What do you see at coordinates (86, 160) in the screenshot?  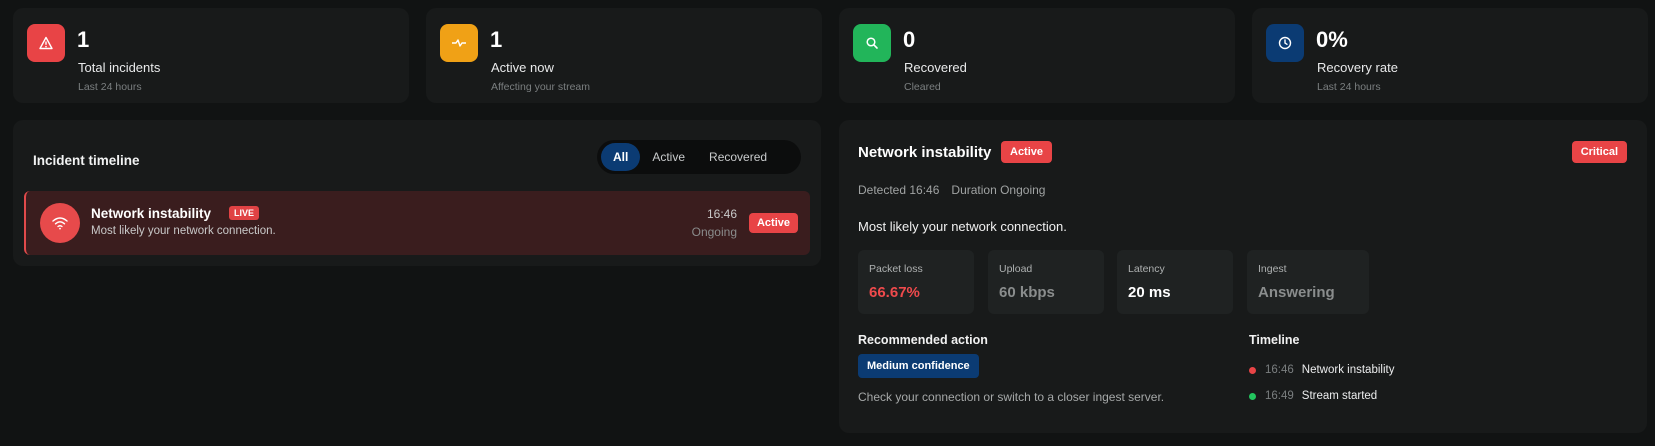 I see `panel-title: Incident timeline` at bounding box center [86, 160].